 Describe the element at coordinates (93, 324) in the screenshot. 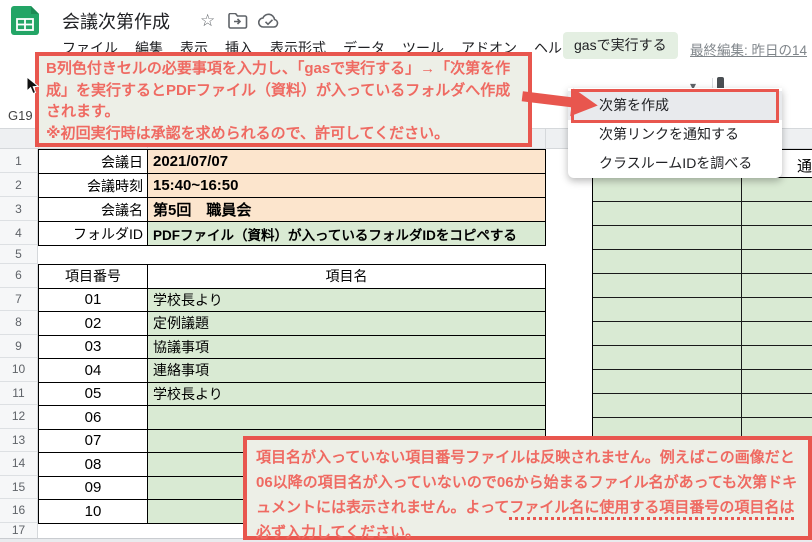

I see `cell-item-number: 02` at that location.